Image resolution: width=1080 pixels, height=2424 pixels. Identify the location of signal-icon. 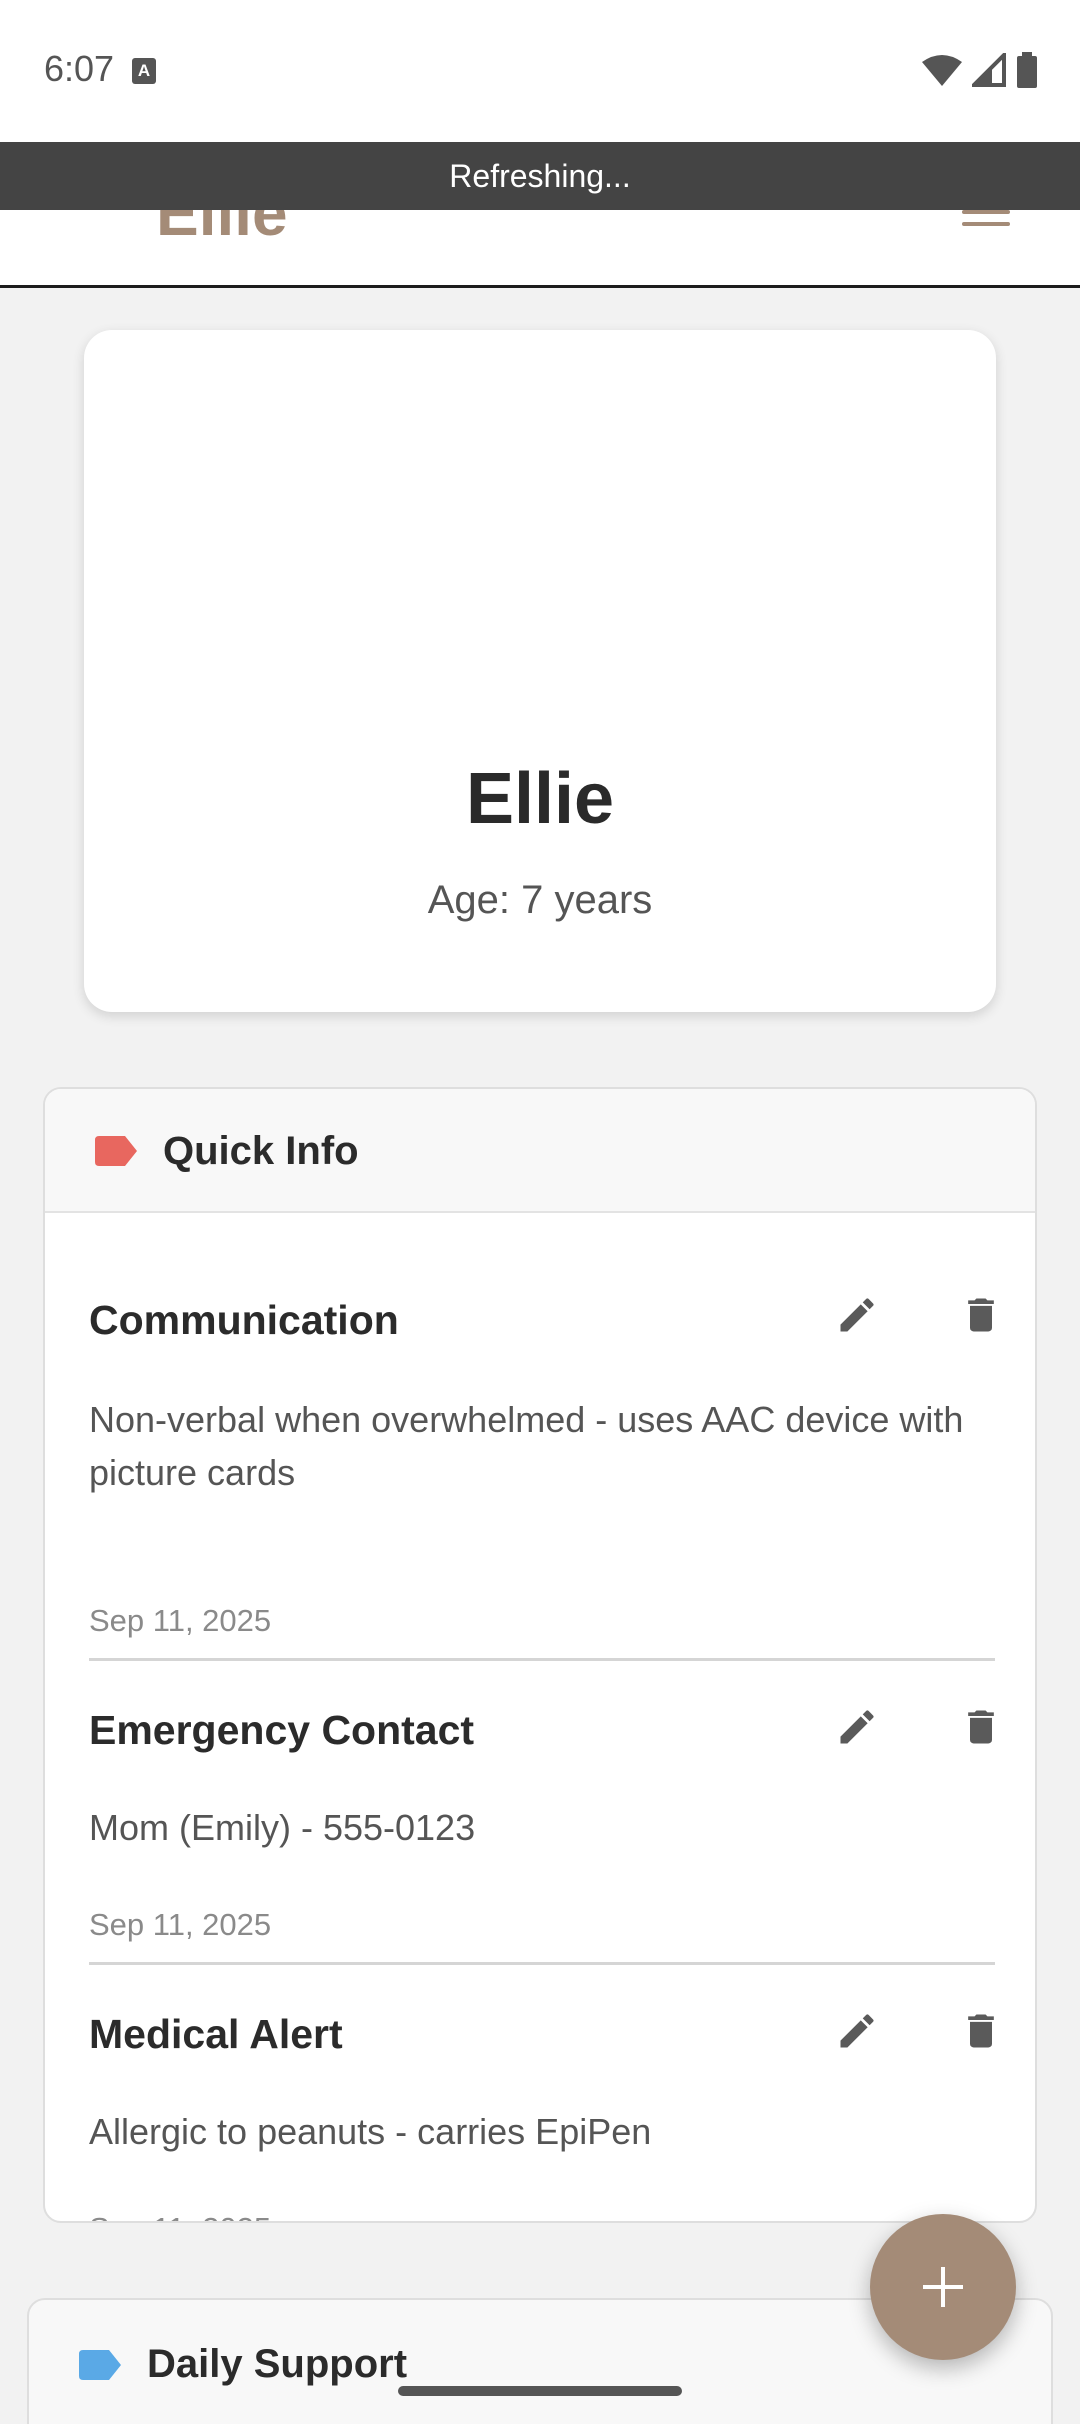
(989, 70).